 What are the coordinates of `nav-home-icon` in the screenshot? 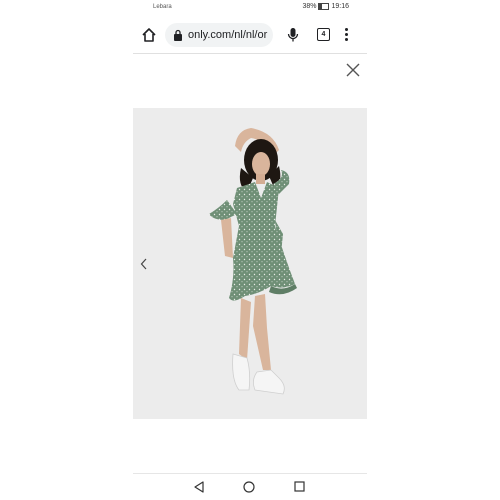 It's located at (249, 487).